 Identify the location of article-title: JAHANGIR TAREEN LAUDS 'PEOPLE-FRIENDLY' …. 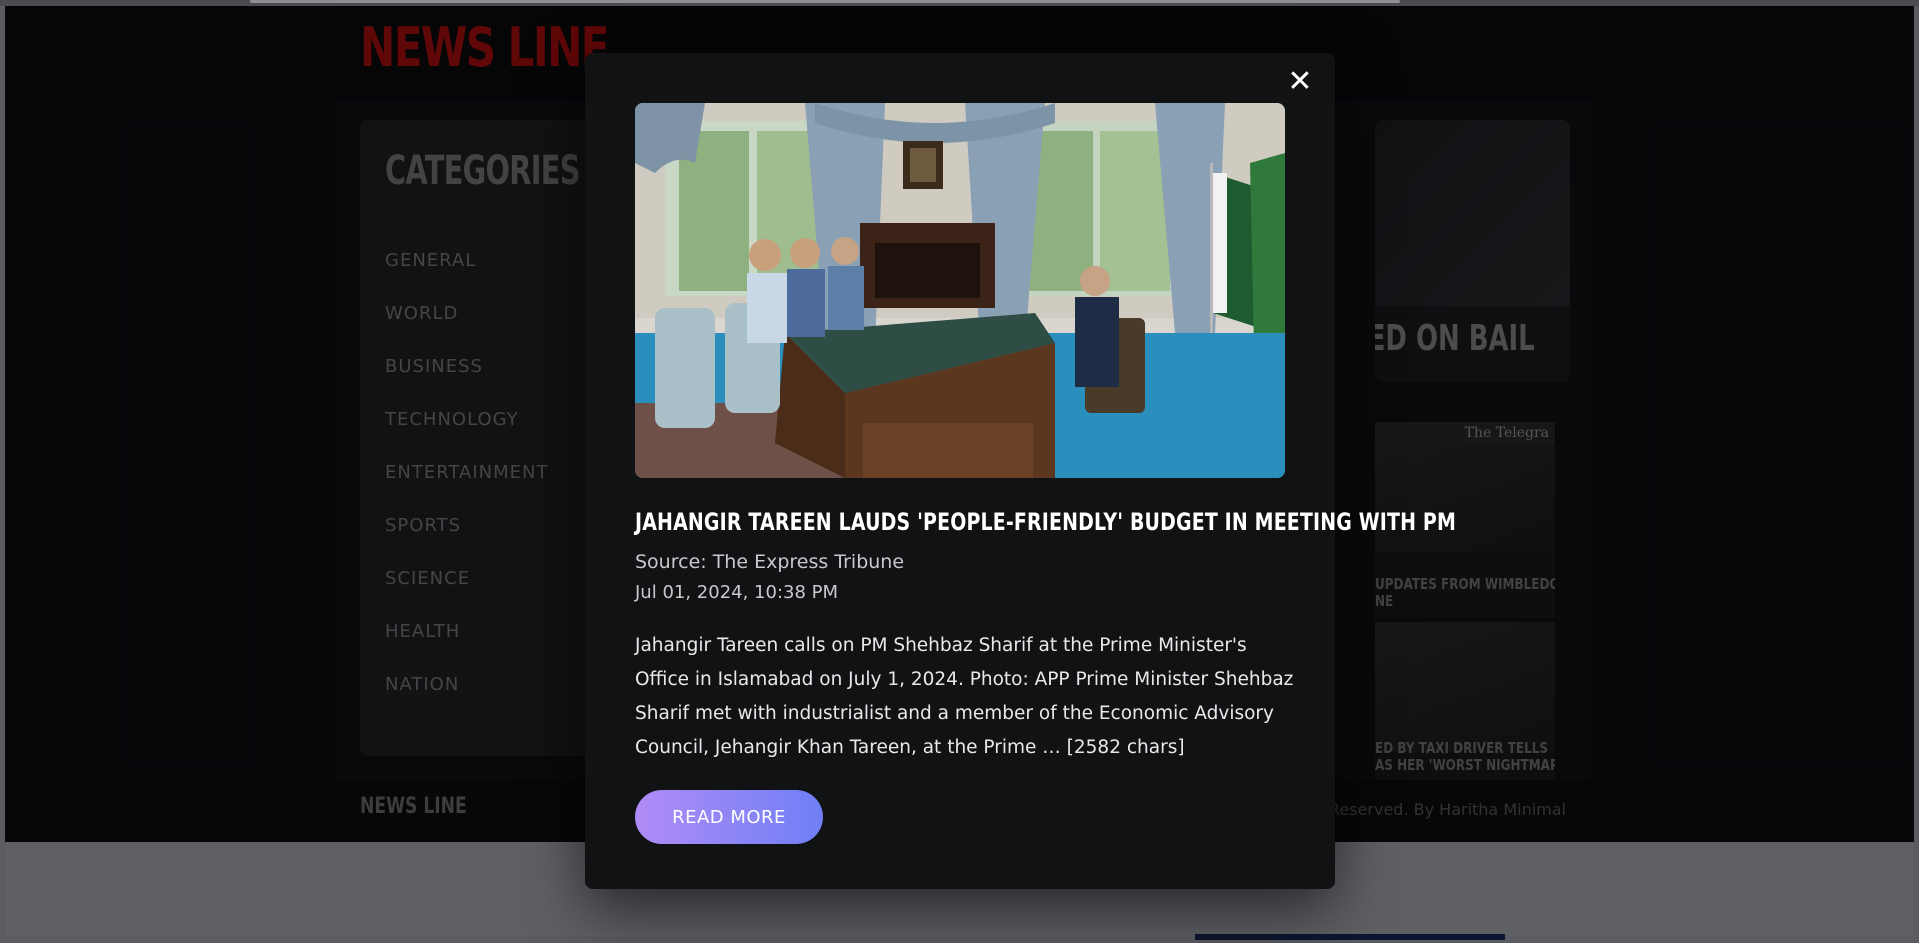
(1045, 522).